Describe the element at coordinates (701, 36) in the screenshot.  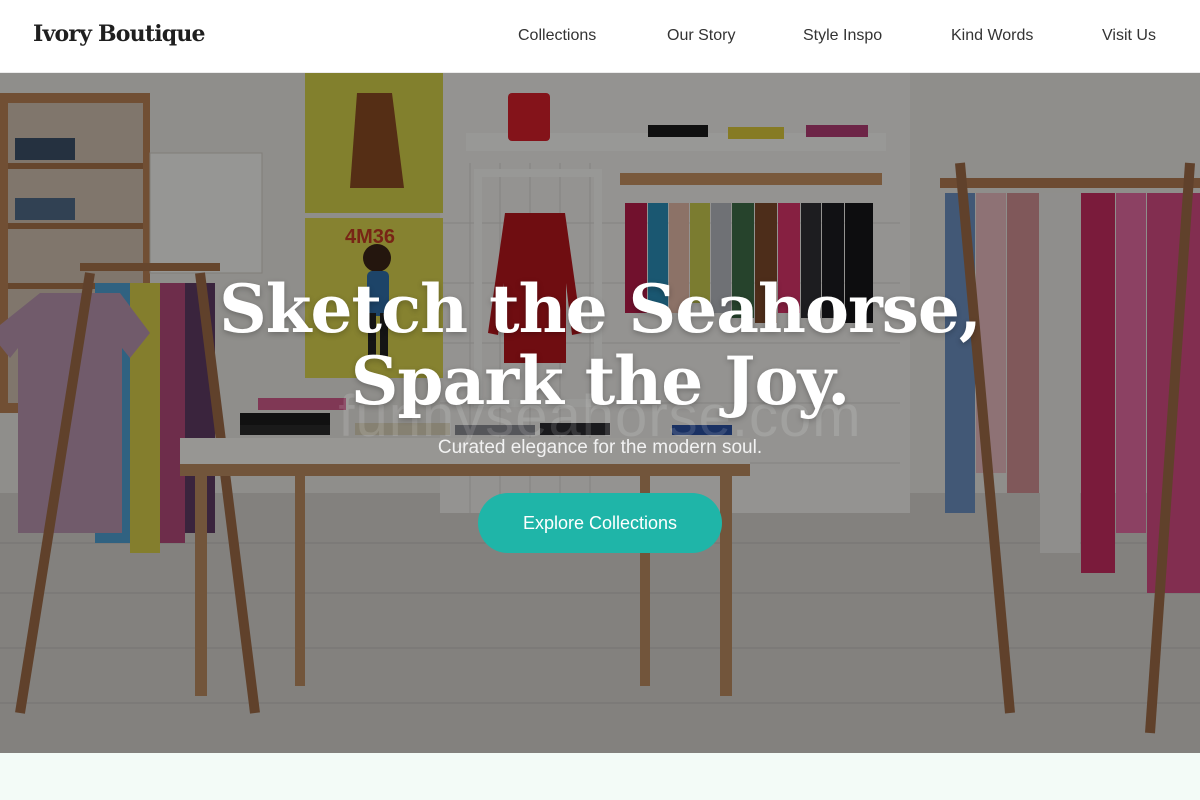
I see `nav-our-story: Our Story` at that location.